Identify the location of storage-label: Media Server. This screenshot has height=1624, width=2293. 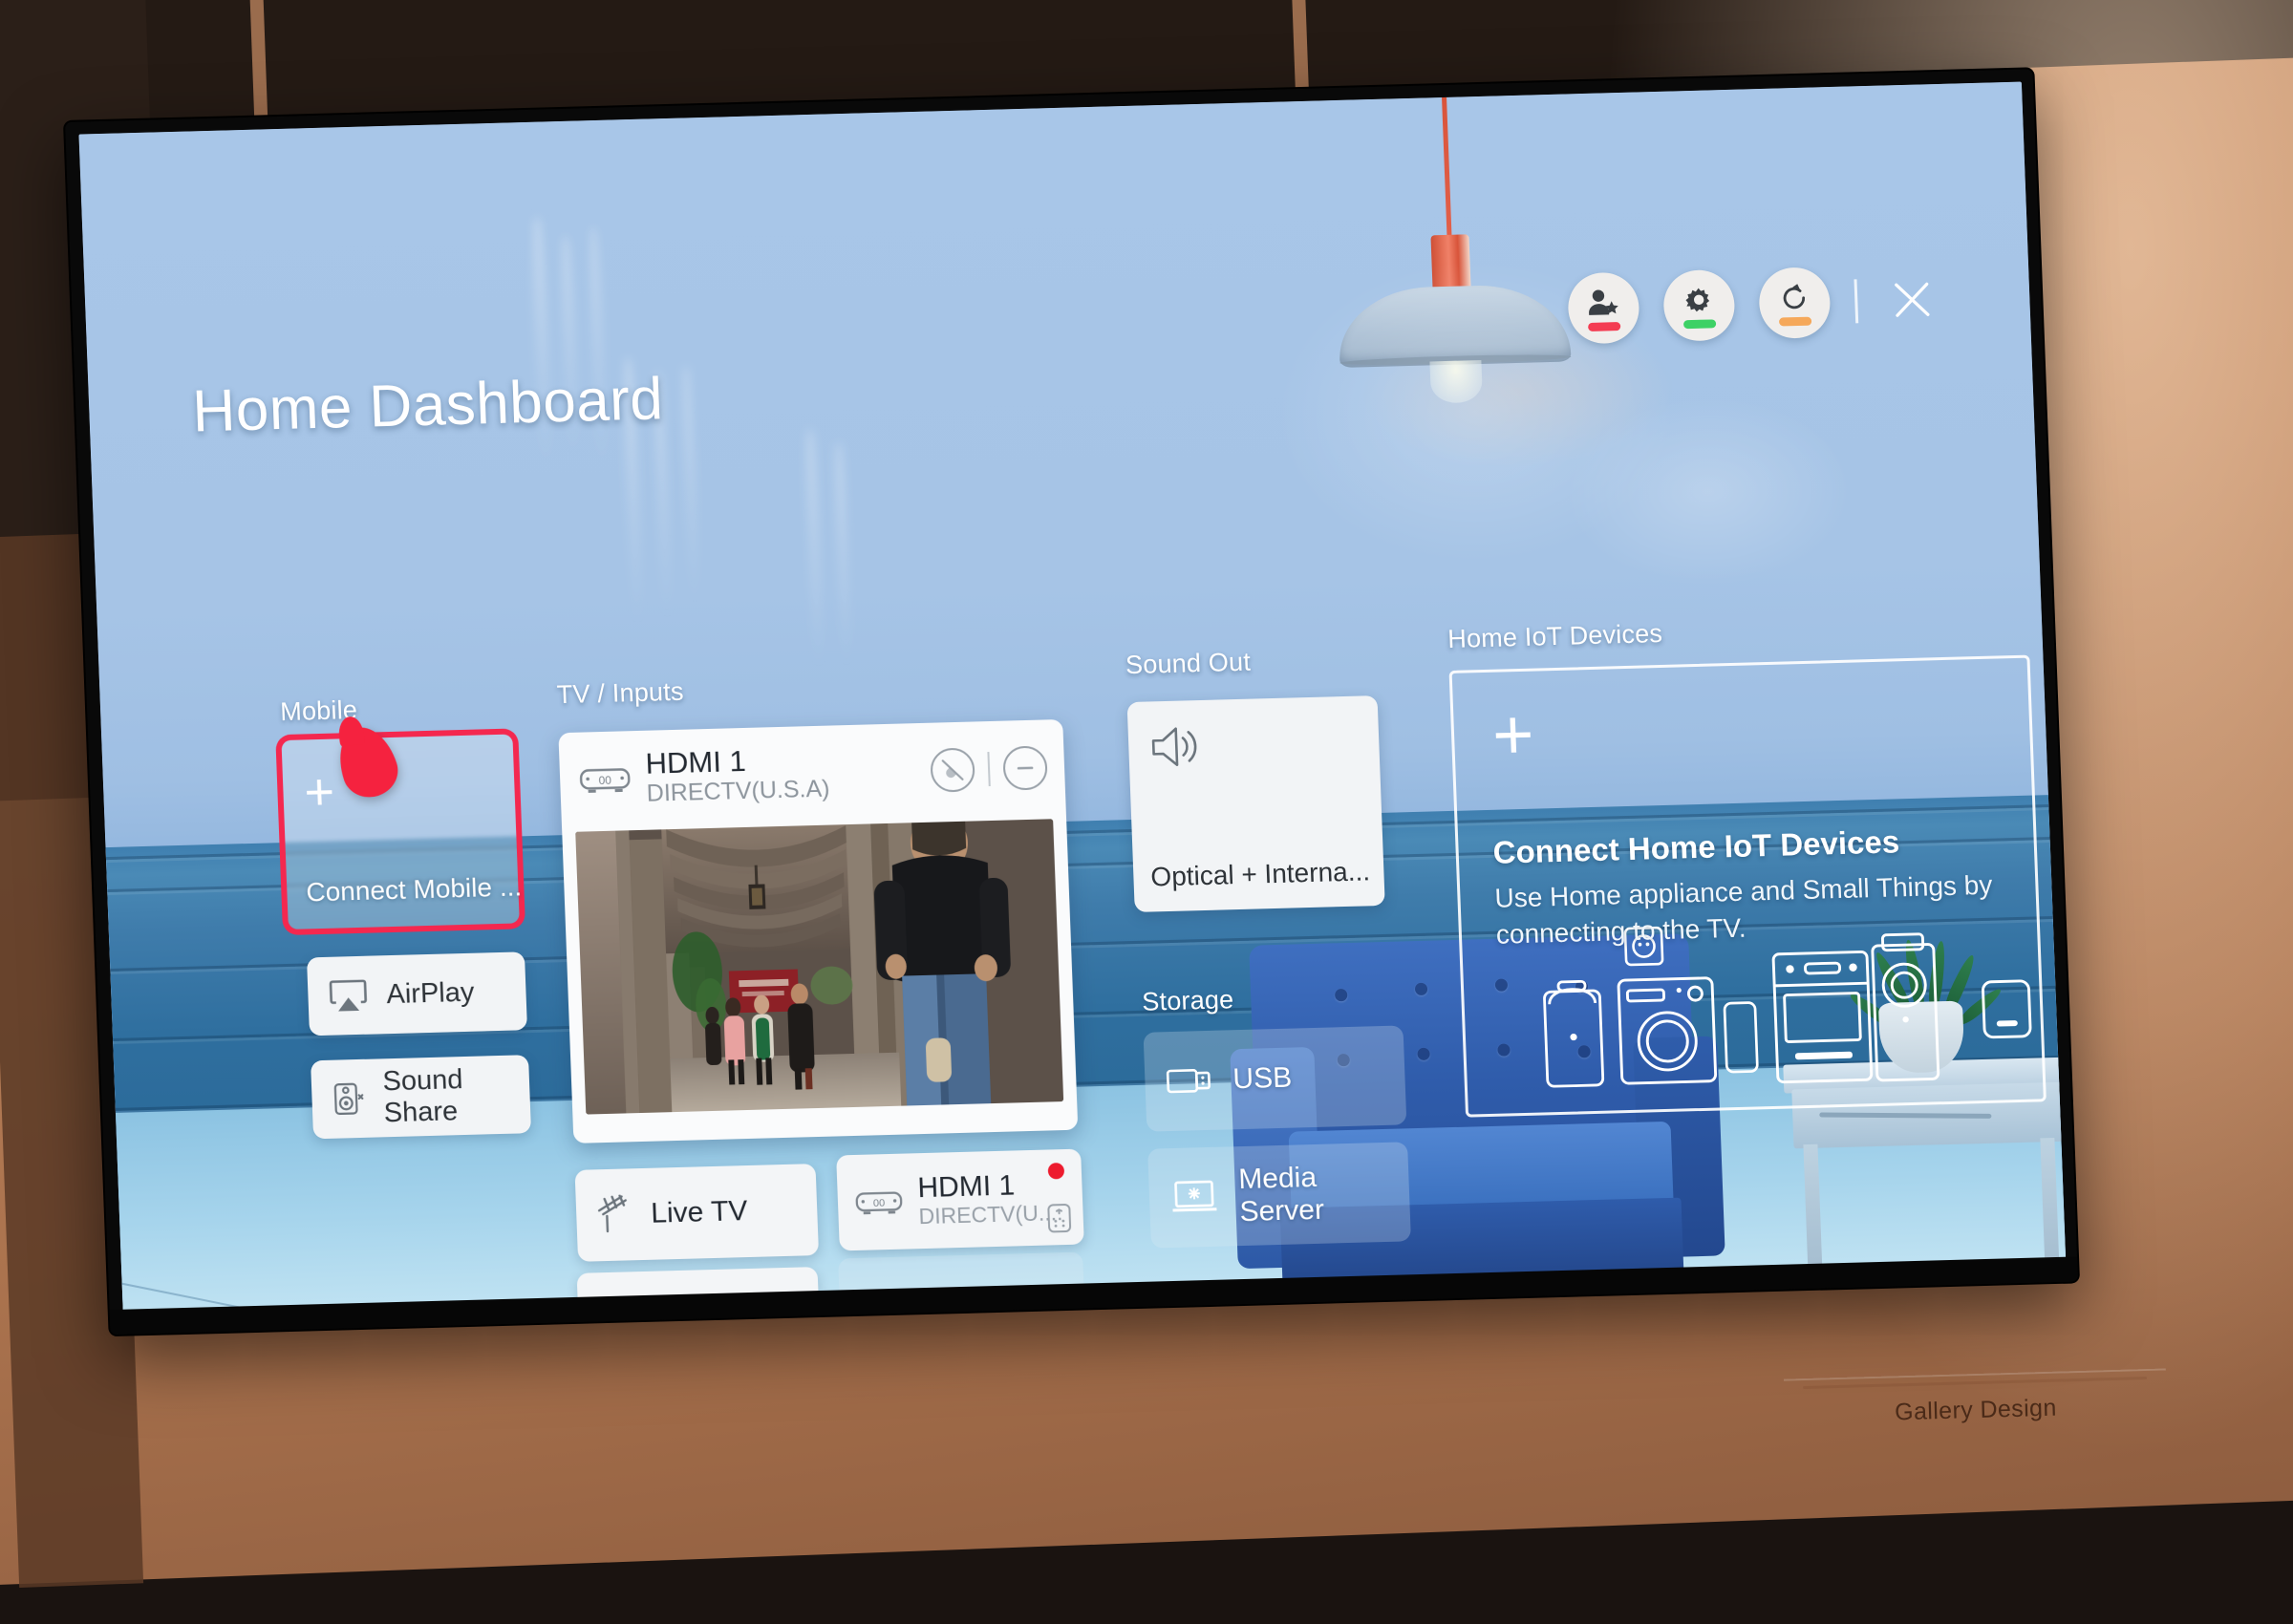
(1324, 1194).